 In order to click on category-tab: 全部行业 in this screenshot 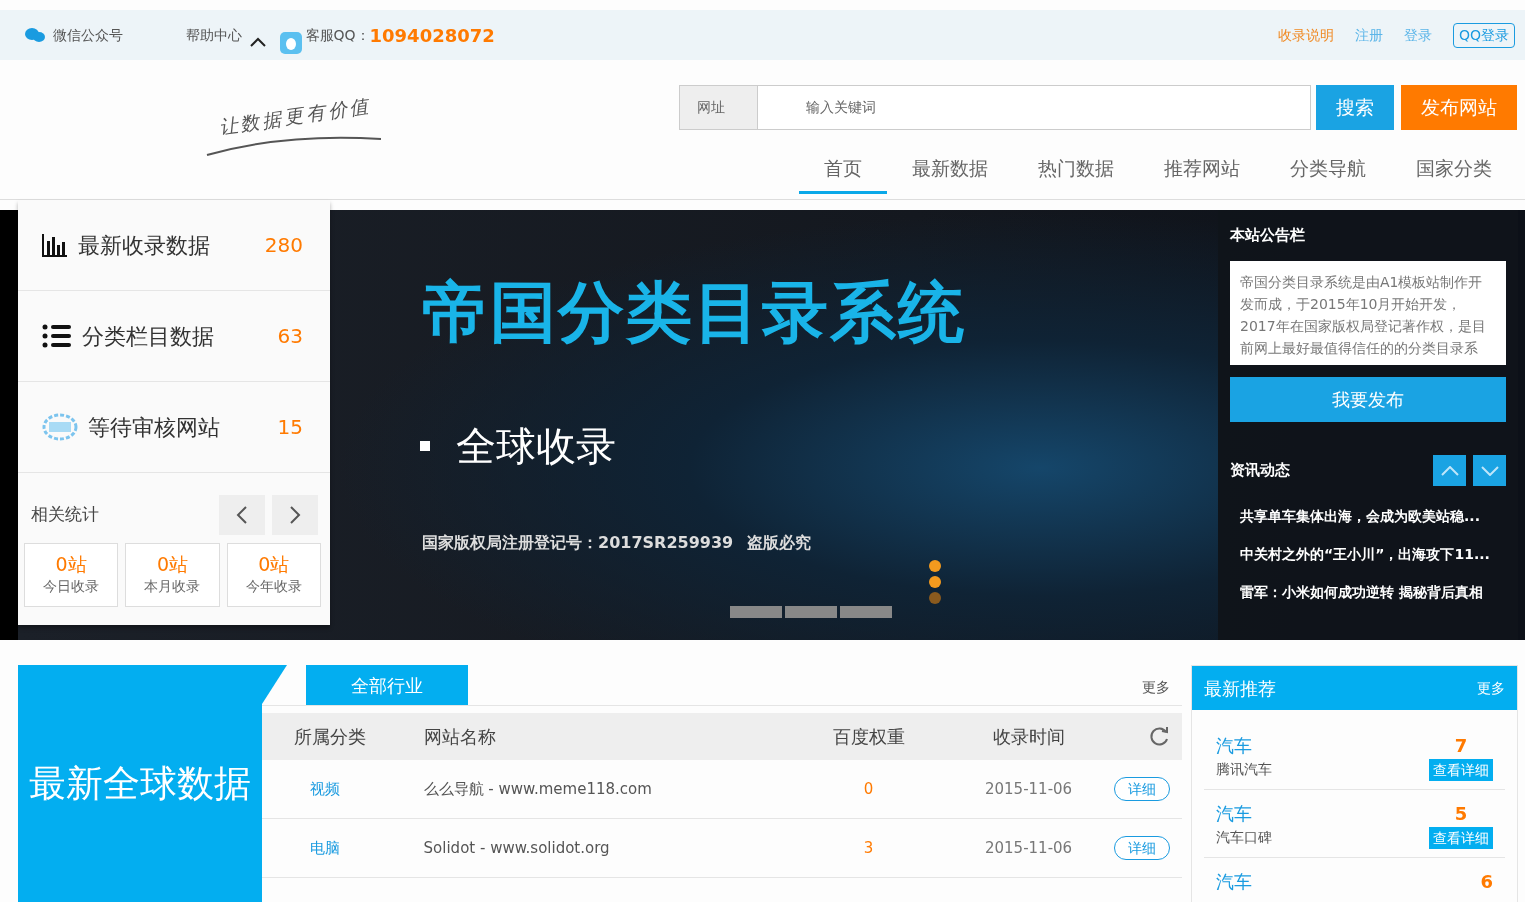, I will do `click(386, 685)`.